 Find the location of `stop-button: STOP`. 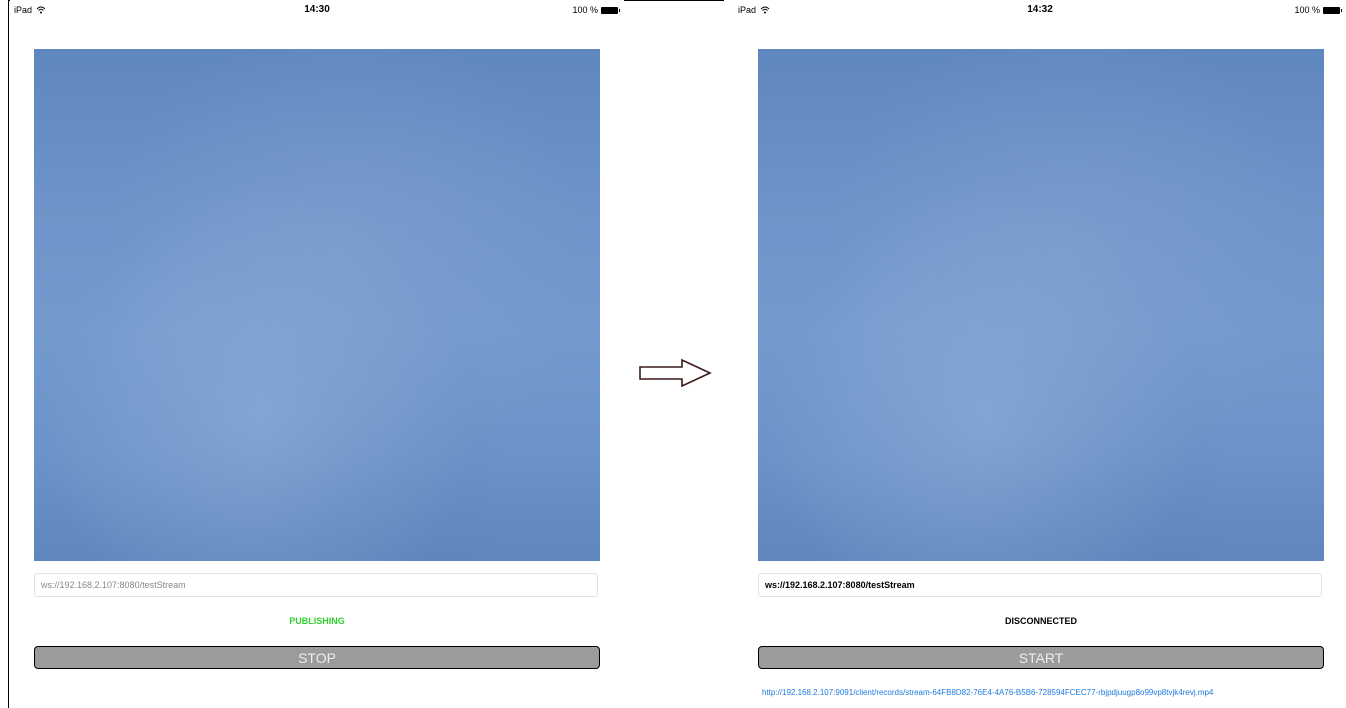

stop-button: STOP is located at coordinates (317, 657).